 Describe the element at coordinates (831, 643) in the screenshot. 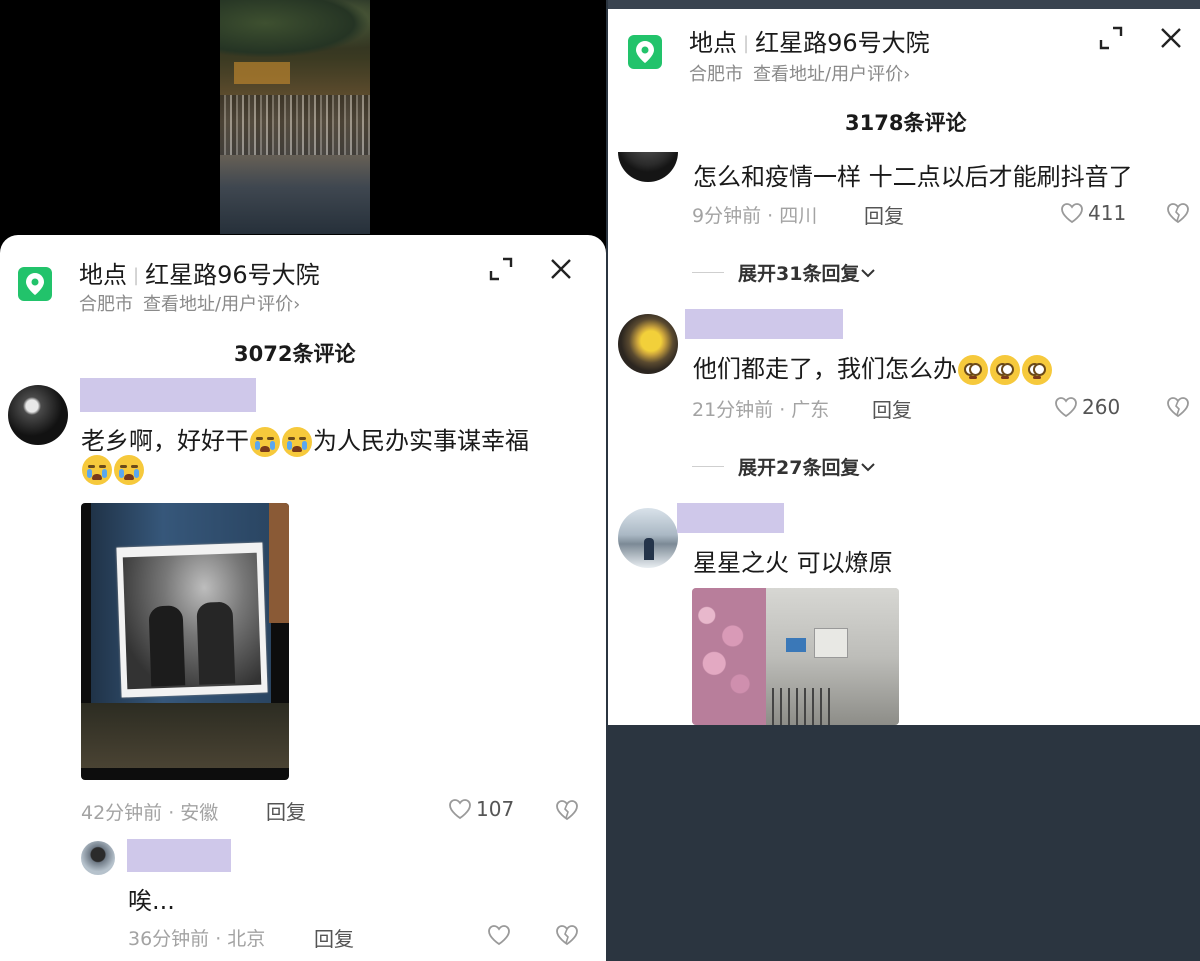

I see `photo-ac-unit` at that location.